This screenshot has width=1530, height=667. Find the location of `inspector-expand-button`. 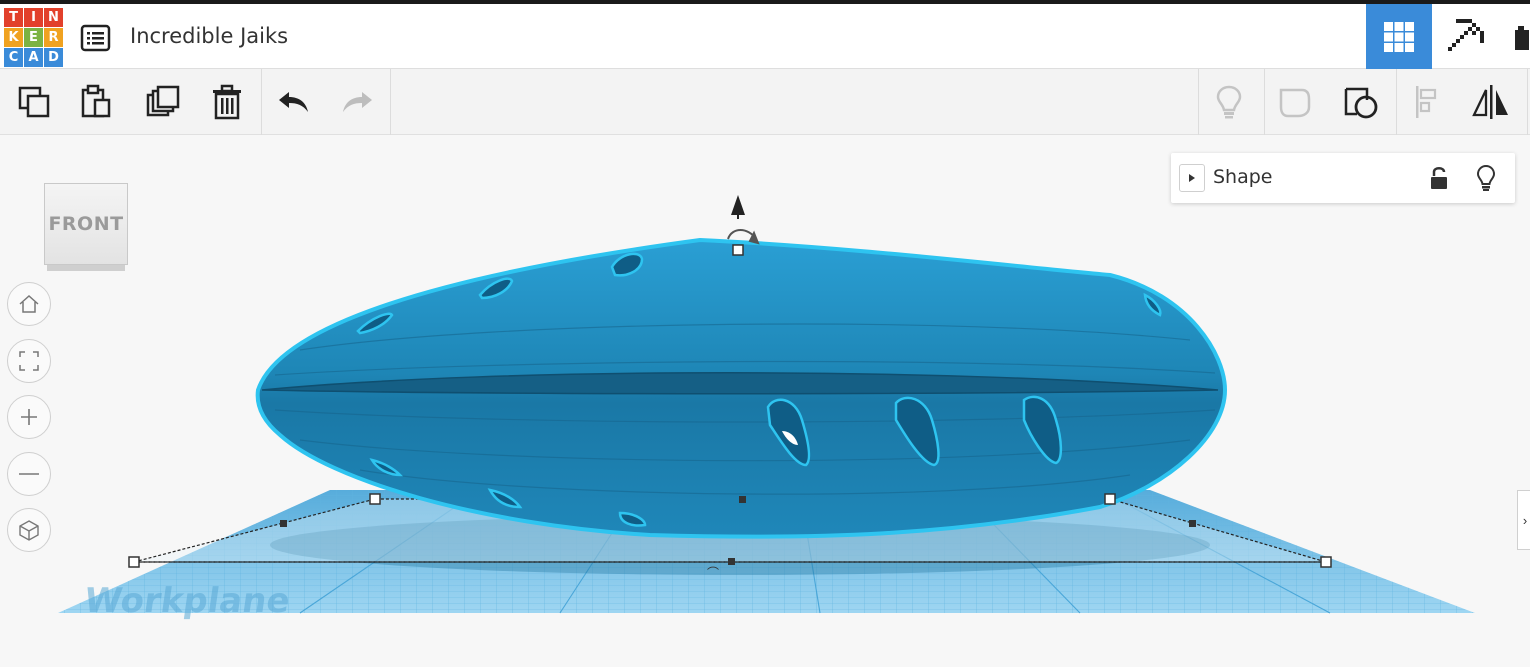

inspector-expand-button is located at coordinates (1192, 178).